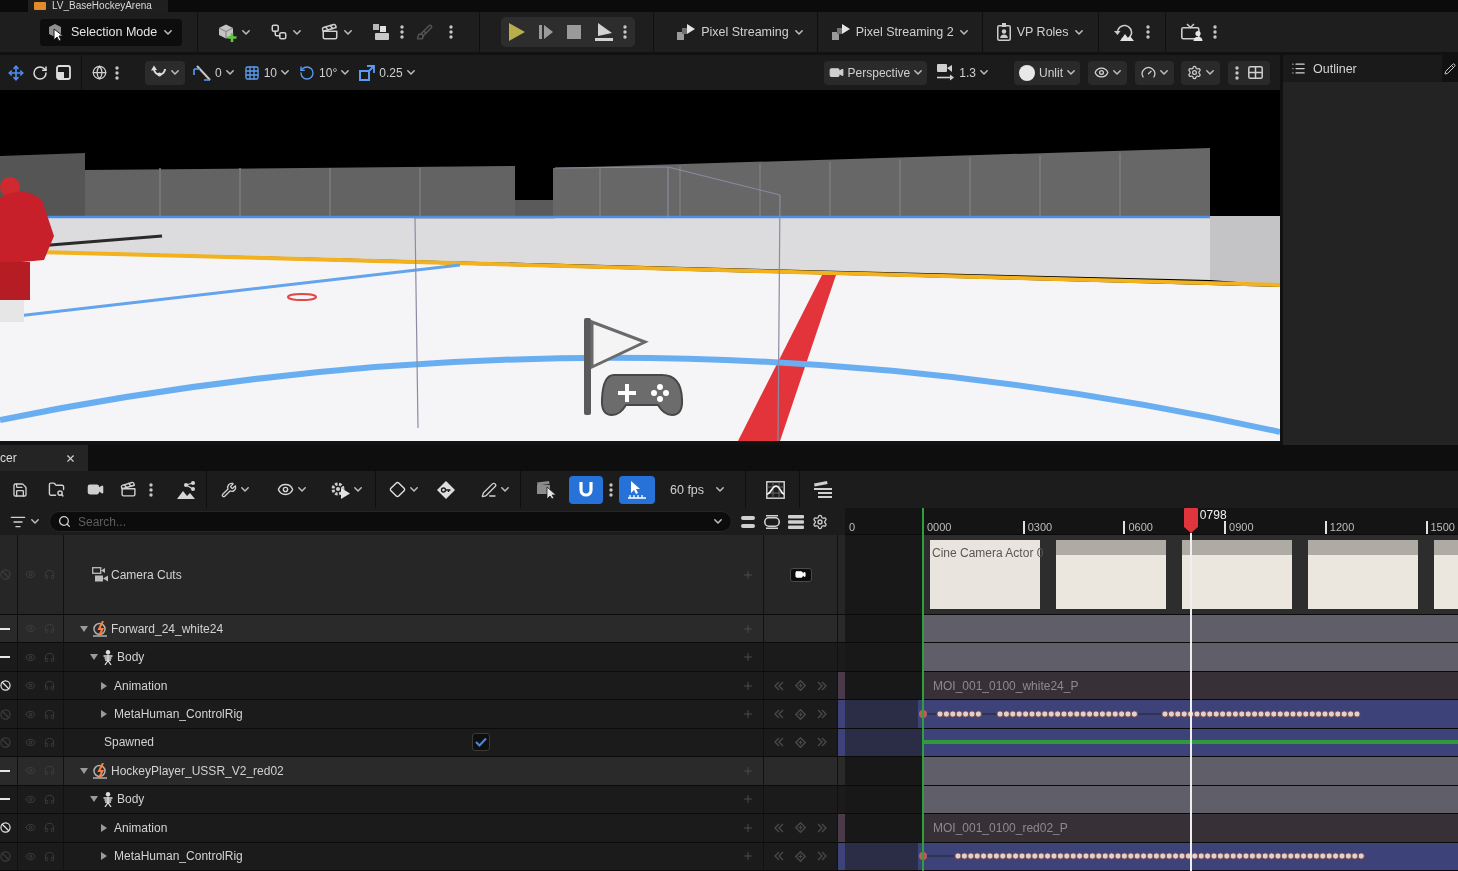 Image resolution: width=1458 pixels, height=871 pixels. Describe the element at coordinates (962, 72) in the screenshot. I see `camera-speed-button: 1.3` at that location.